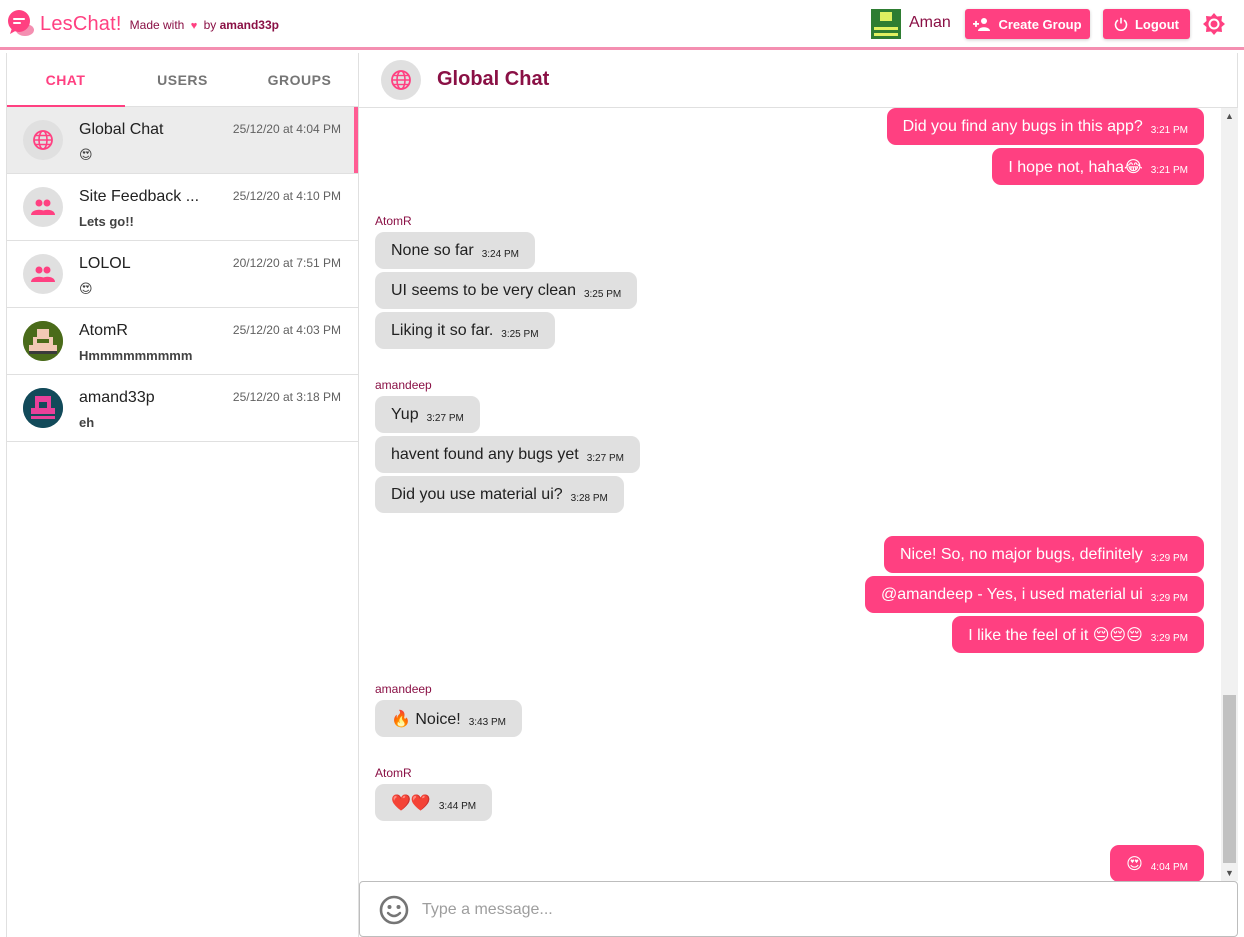  What do you see at coordinates (1040, 24) in the screenshot?
I see `create-group-label: Create Group` at bounding box center [1040, 24].